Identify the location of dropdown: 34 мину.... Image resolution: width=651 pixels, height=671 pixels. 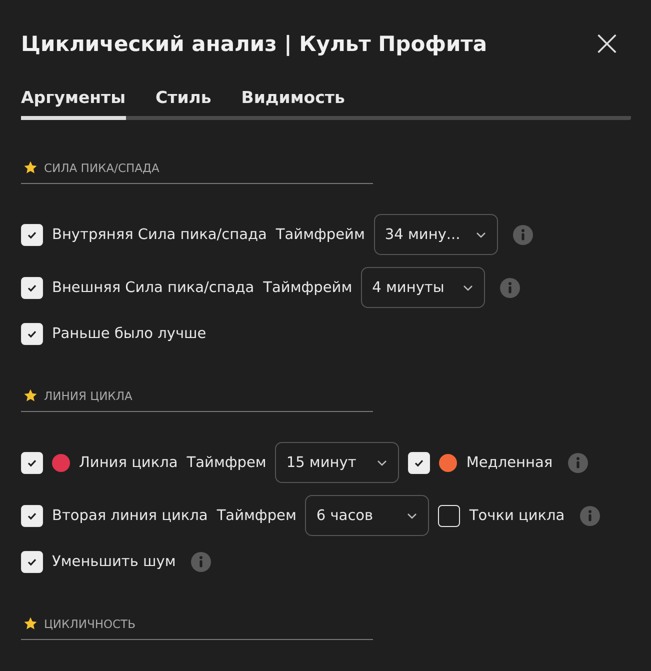
(436, 234).